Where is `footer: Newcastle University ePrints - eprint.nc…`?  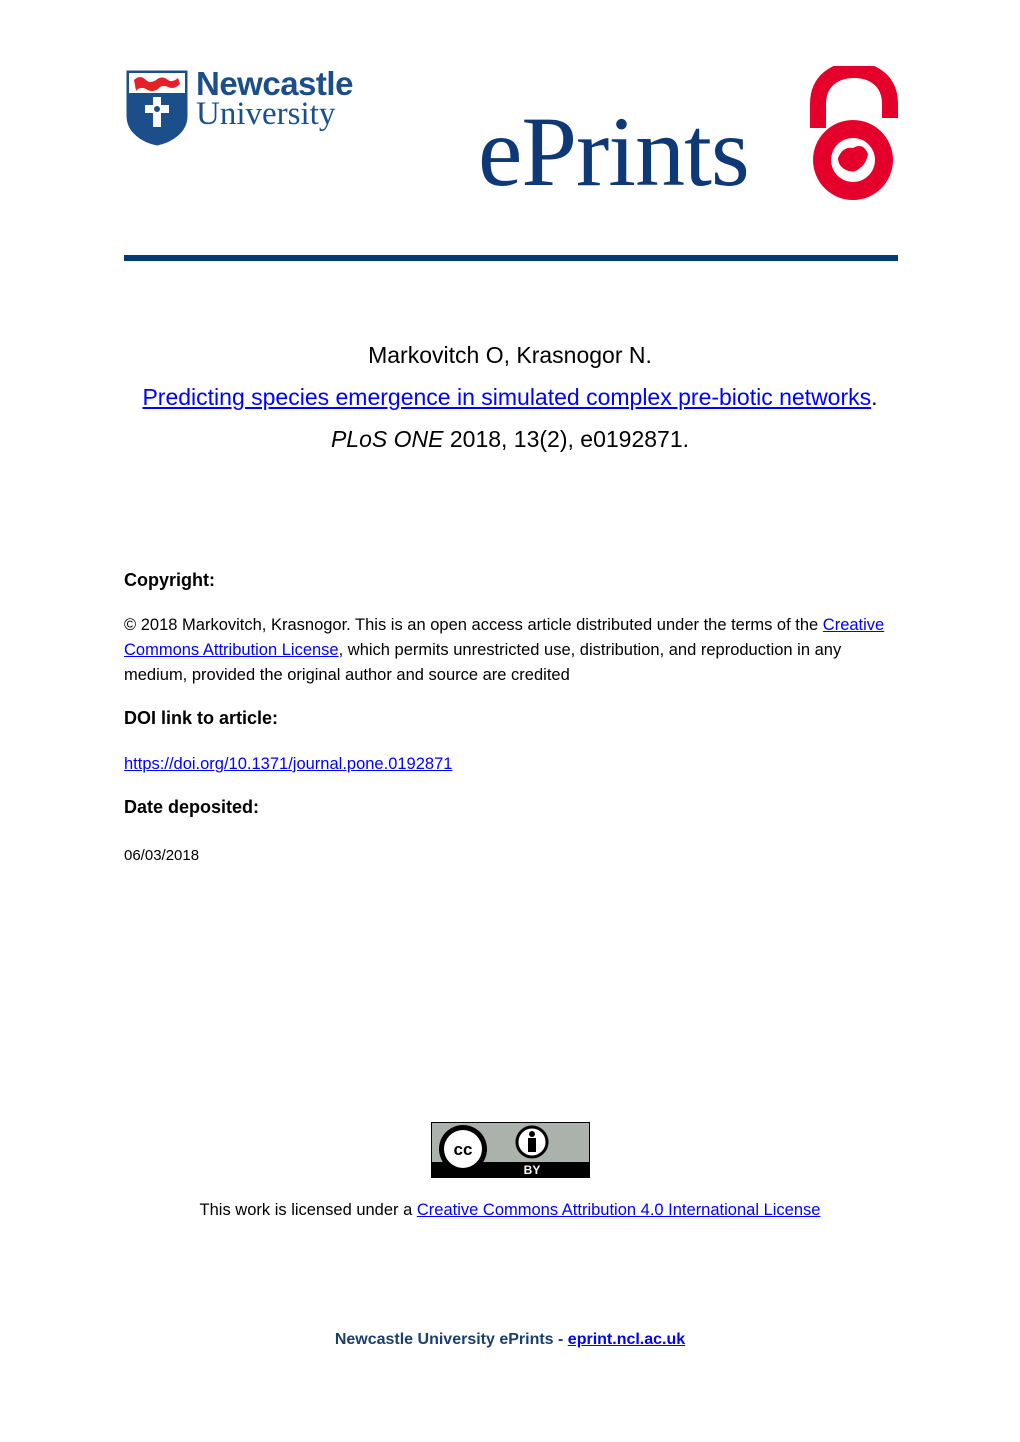
footer: Newcastle University ePrints - eprint.nc… is located at coordinates (510, 1340).